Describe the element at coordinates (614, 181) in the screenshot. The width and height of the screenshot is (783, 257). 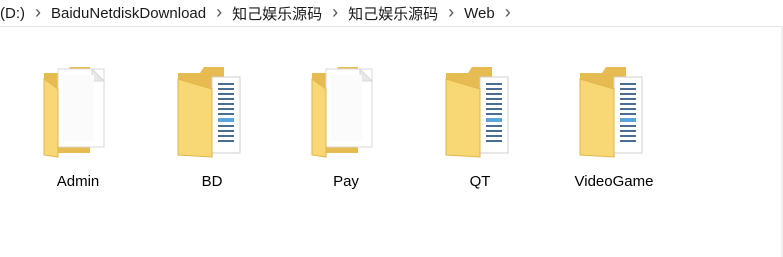
I see `folder-label: VideoGame` at that location.